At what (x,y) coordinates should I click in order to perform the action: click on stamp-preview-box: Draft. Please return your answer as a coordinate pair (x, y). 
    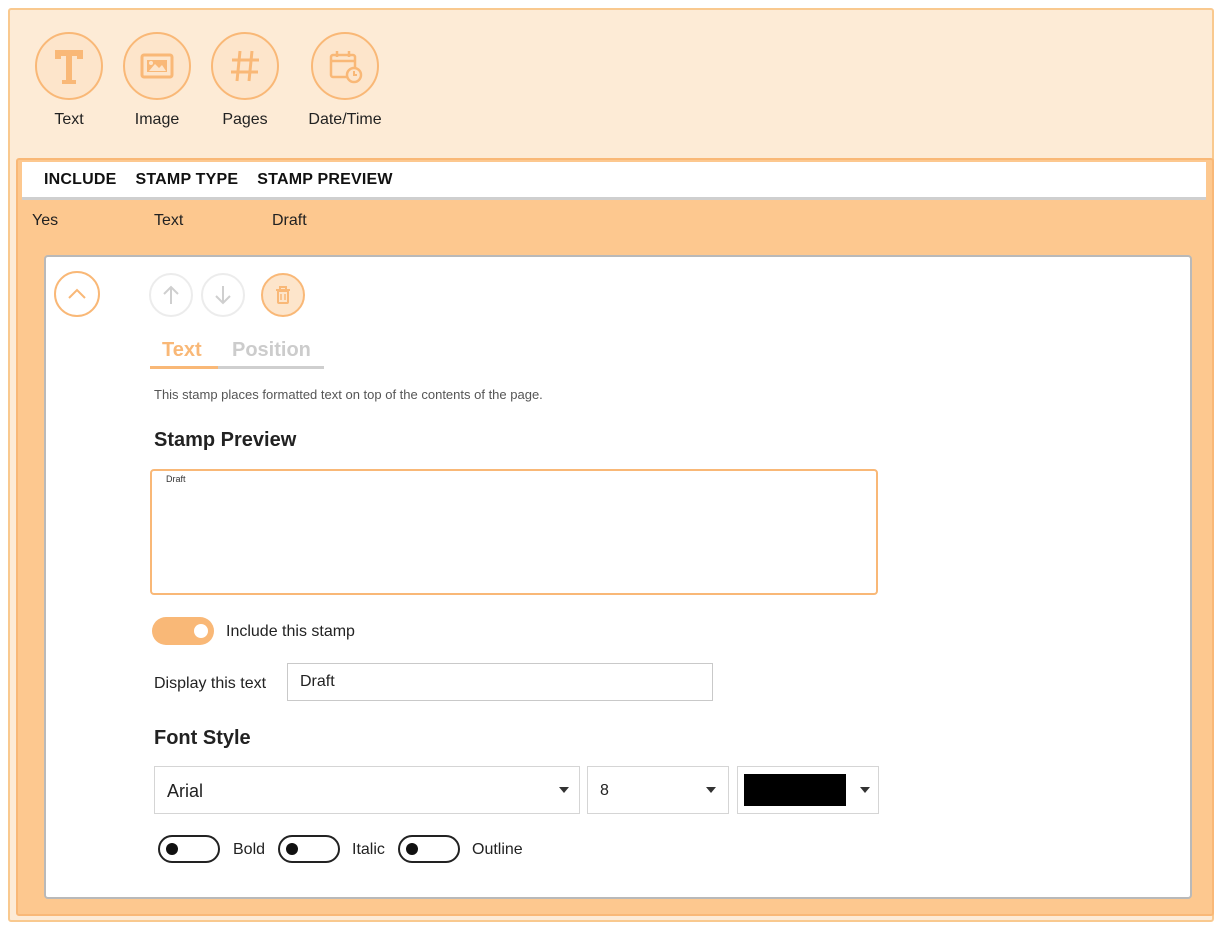
    Looking at the image, I should click on (514, 532).